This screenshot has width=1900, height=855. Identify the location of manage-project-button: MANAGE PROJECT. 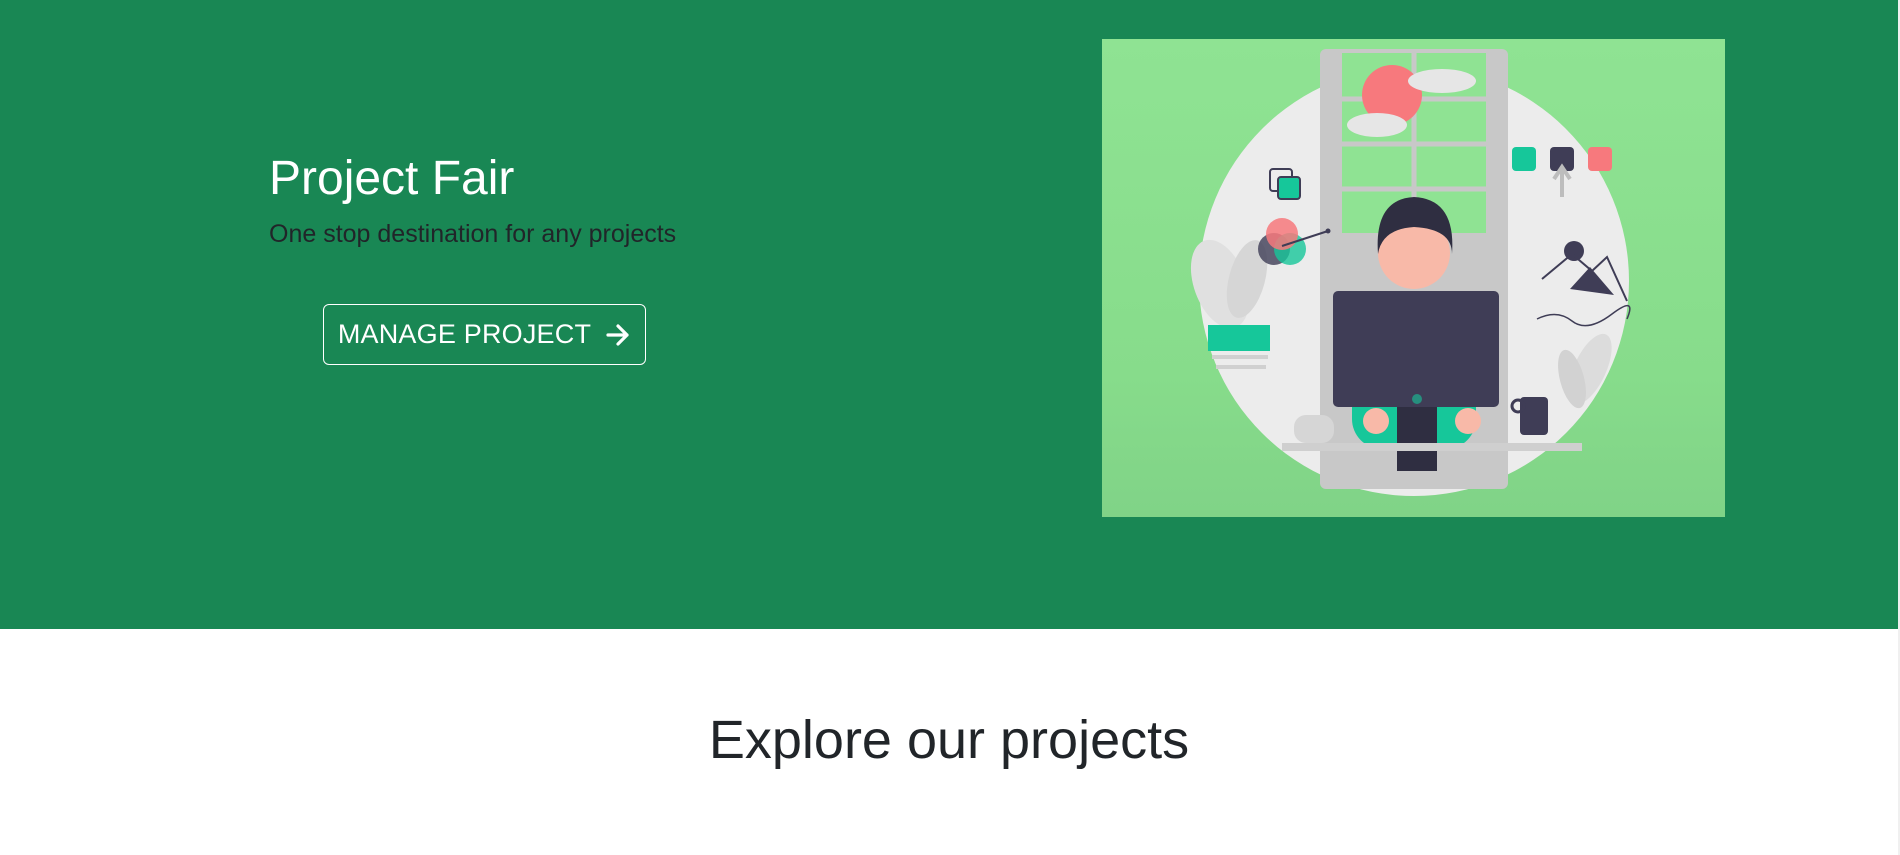
(484, 334).